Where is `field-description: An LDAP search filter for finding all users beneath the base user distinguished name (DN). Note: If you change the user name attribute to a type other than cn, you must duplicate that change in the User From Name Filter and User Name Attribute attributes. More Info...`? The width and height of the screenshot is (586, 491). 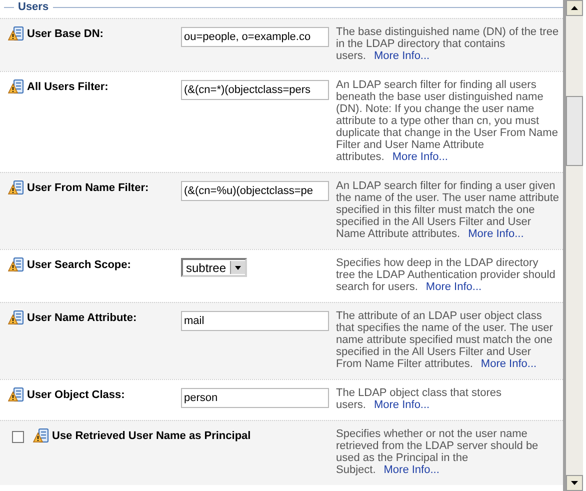 field-description: An LDAP search filter for finding all users beneath the base user distinguished name (DN). Note: If you change the user name attribute to a type other than cn, you must duplicate that change in the User From Name Filter and User Name Attribute attributes. More Info... is located at coordinates (447, 121).